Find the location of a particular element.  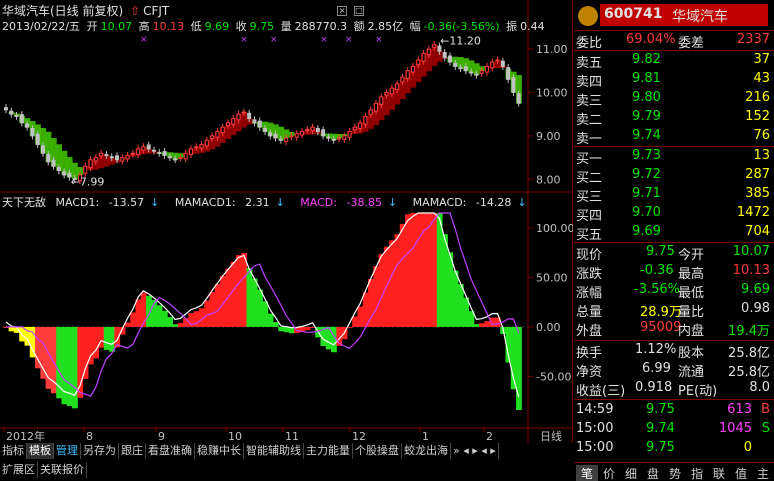

tab-8: 主力能量 is located at coordinates (328, 451).